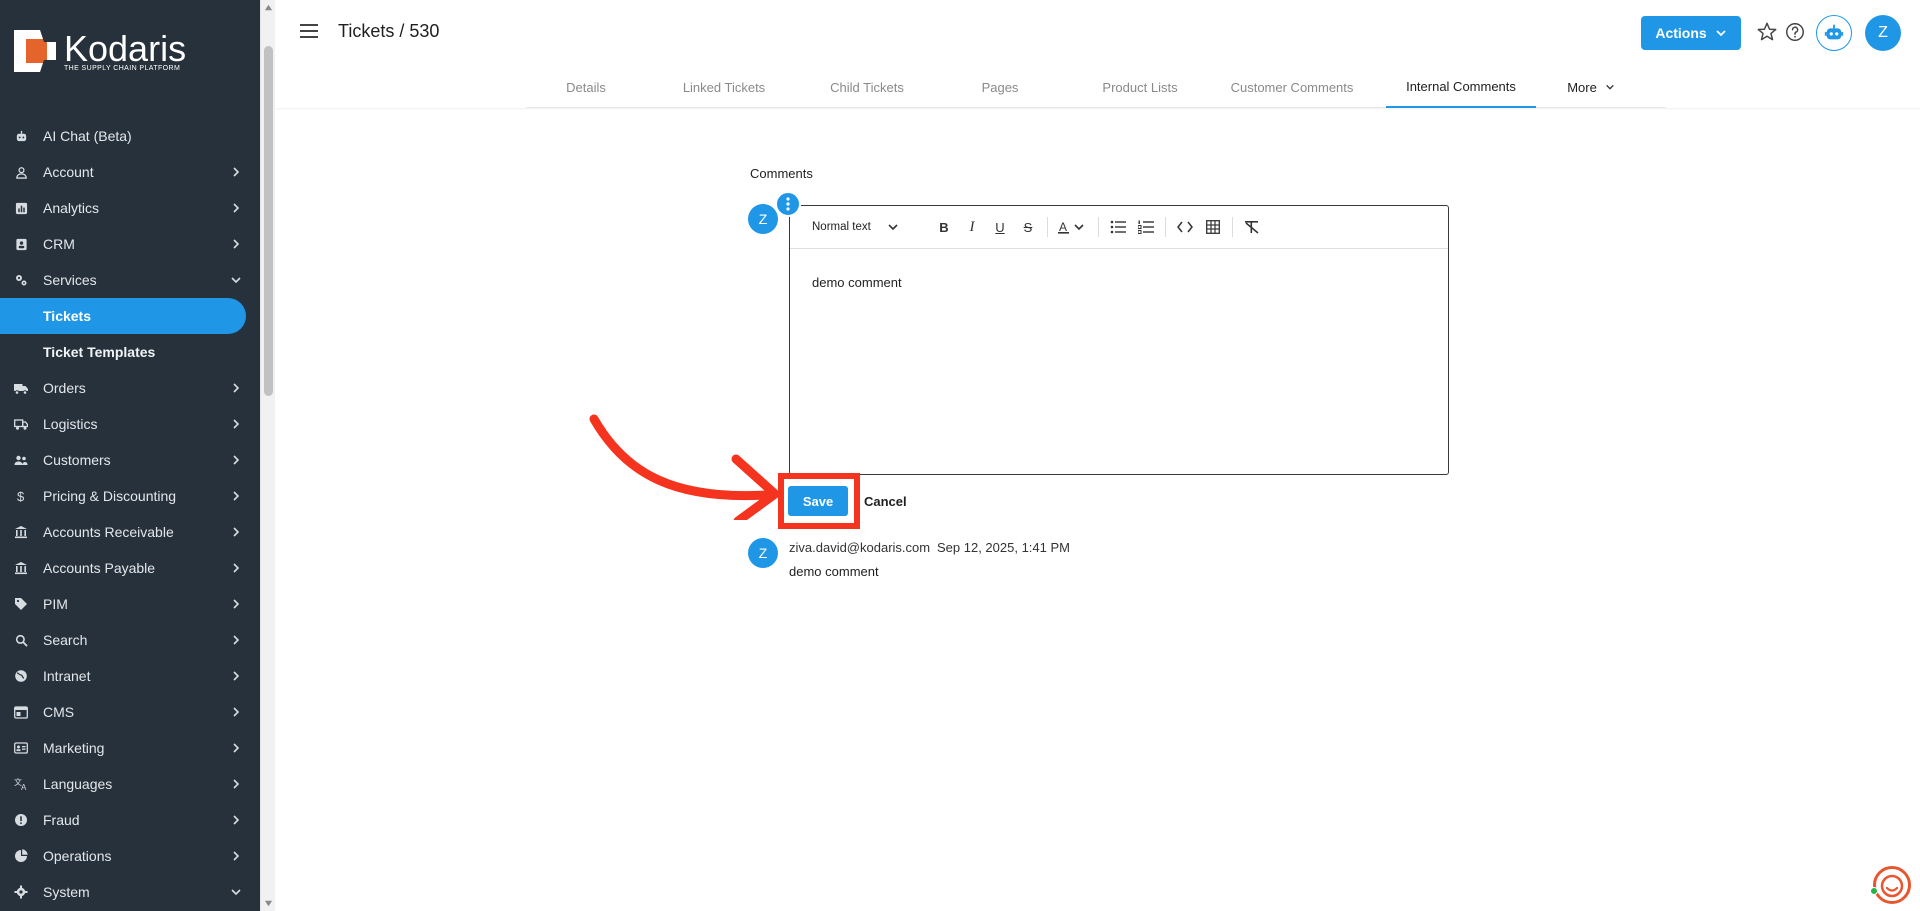 Image resolution: width=1920 pixels, height=911 pixels. What do you see at coordinates (1028, 227) in the screenshot?
I see `strikethrough-icon: S` at bounding box center [1028, 227].